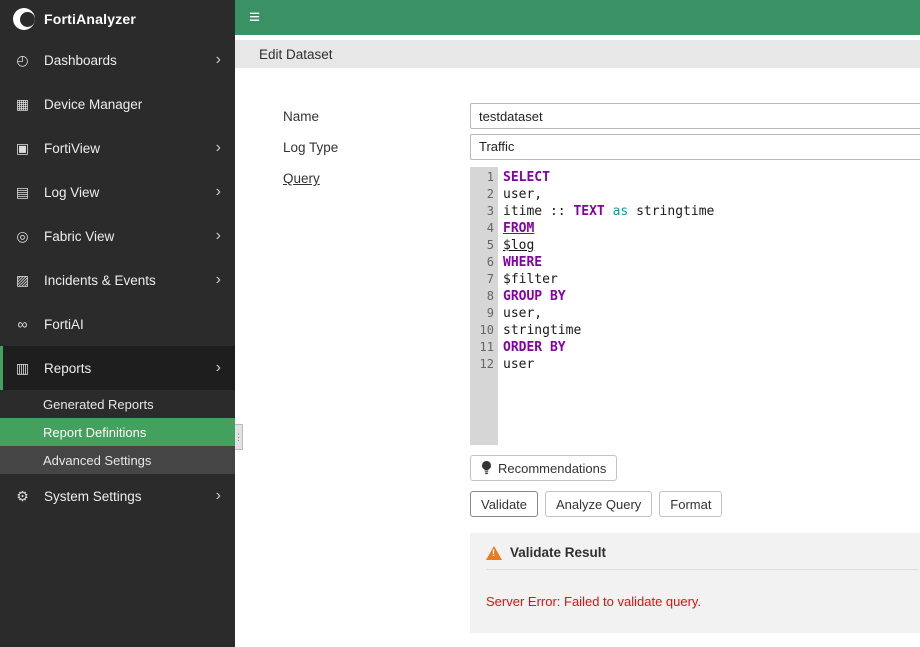  I want to click on sidebar-item-log-view: ▤ Log View ›, so click(117, 192).